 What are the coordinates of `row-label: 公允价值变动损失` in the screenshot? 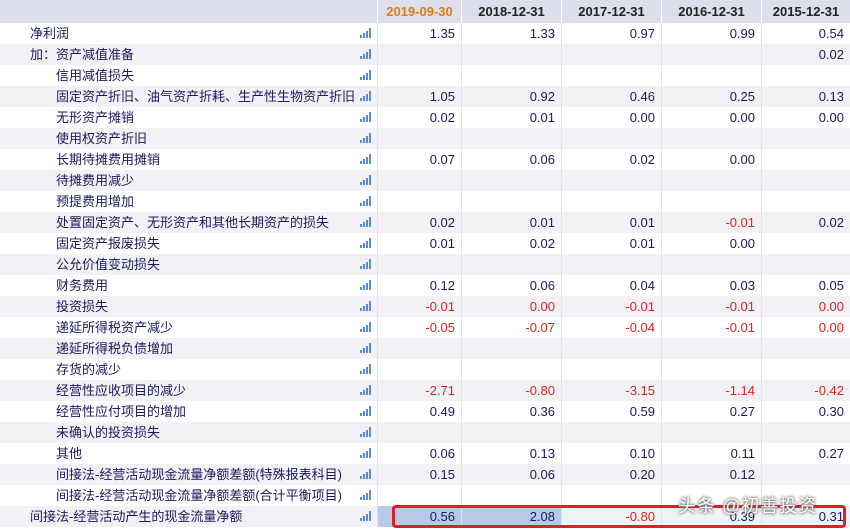 It's located at (108, 264).